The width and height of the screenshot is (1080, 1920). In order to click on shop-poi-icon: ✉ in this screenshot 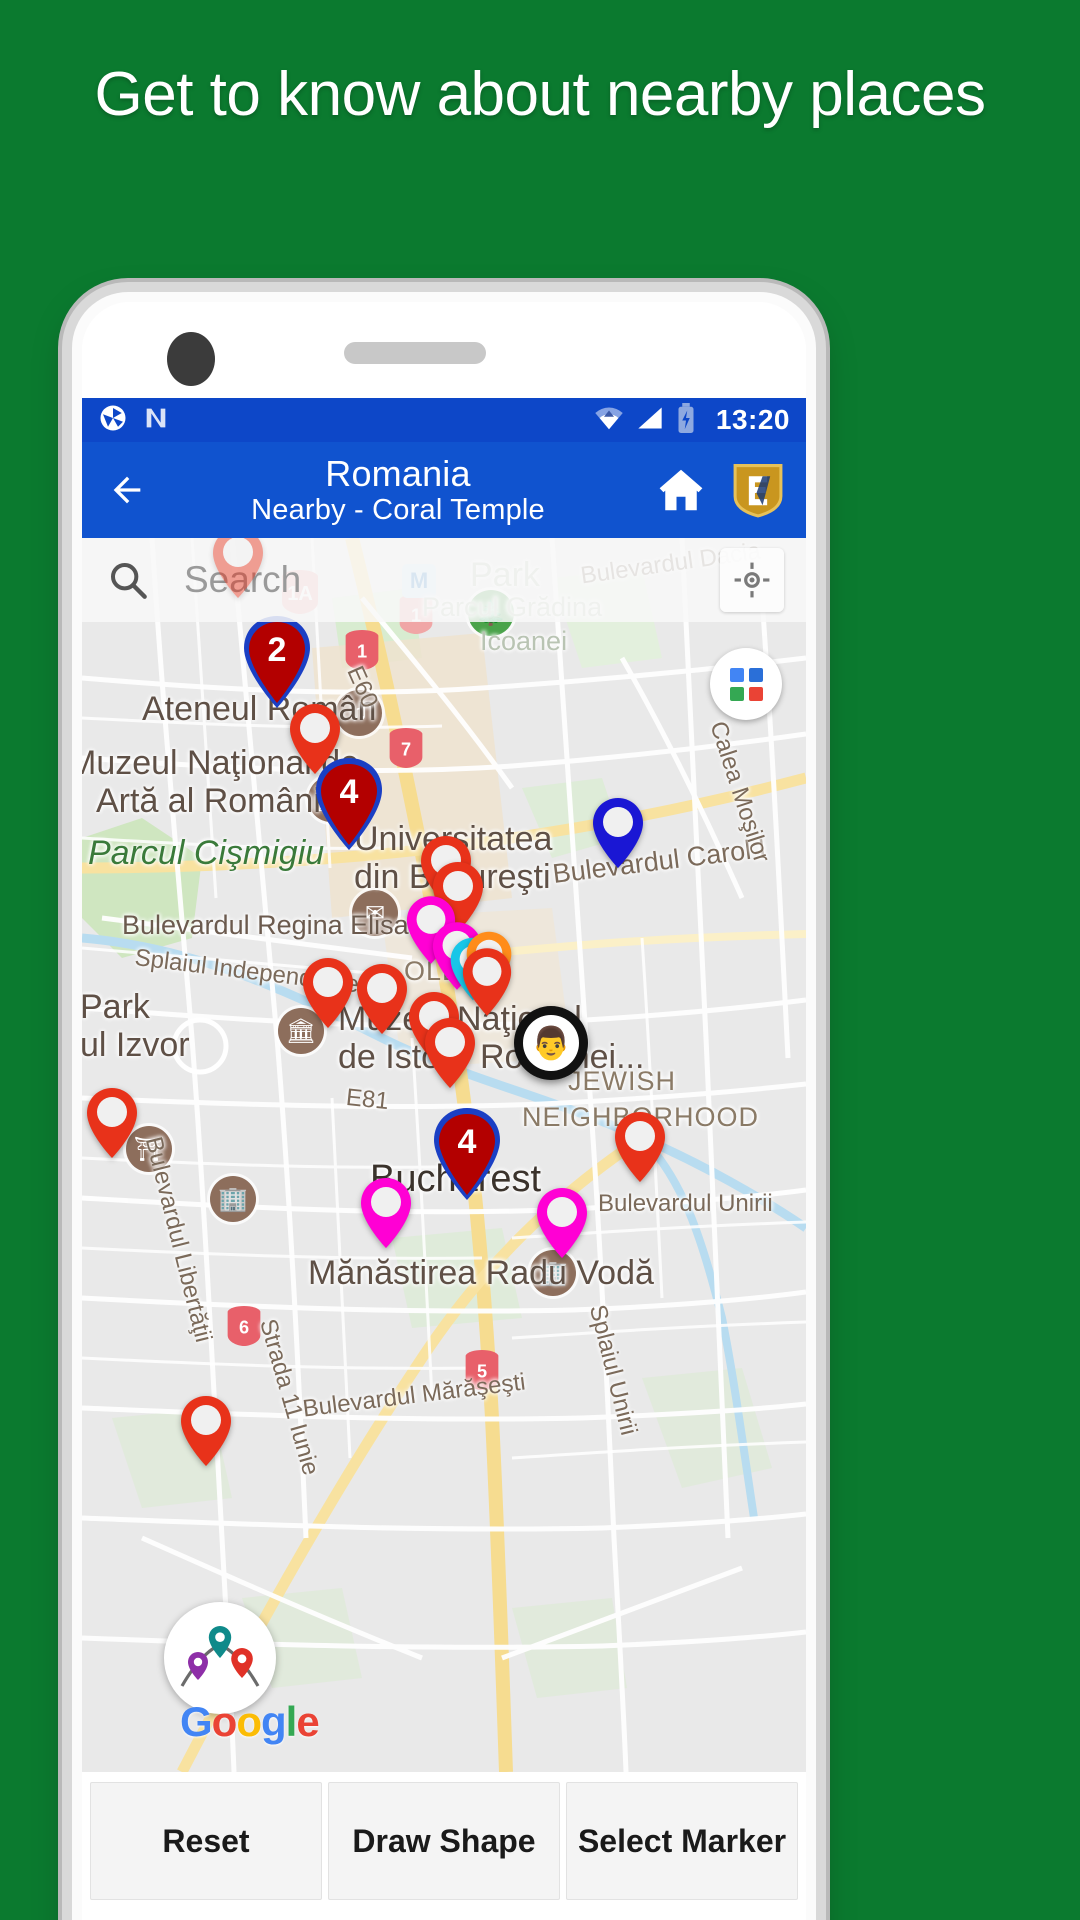, I will do `click(375, 913)`.